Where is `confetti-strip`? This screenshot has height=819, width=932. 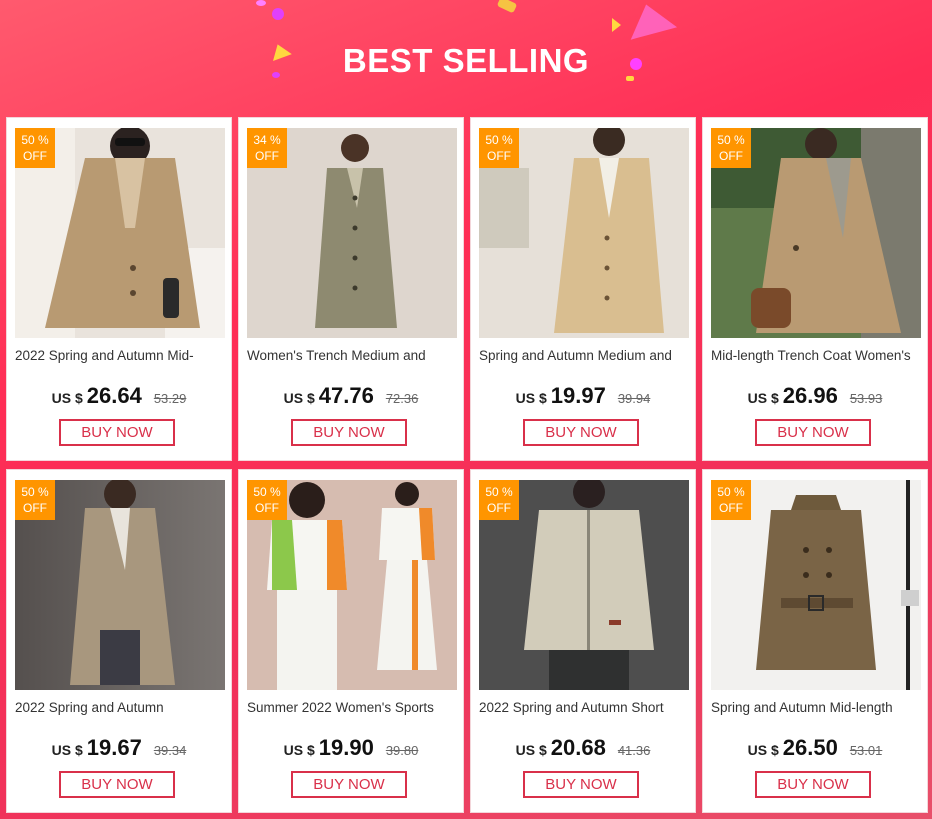 confetti-strip is located at coordinates (507, 7).